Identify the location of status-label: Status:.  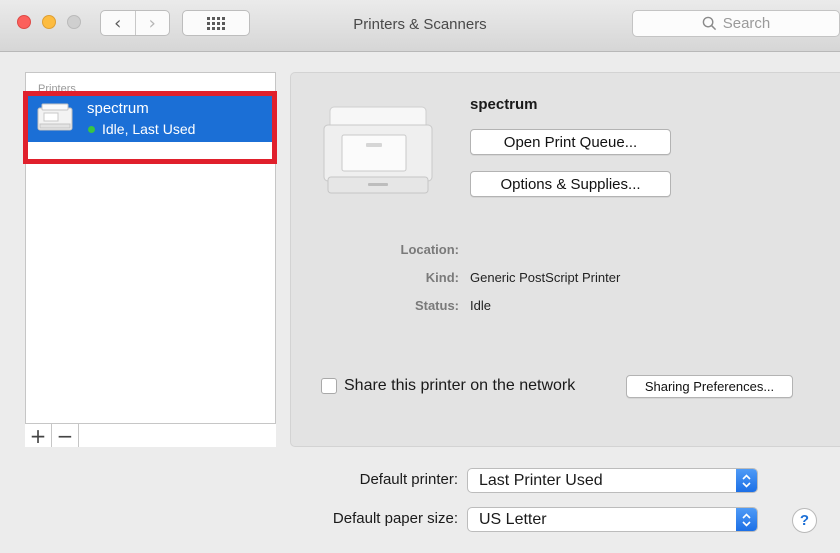
(436, 305).